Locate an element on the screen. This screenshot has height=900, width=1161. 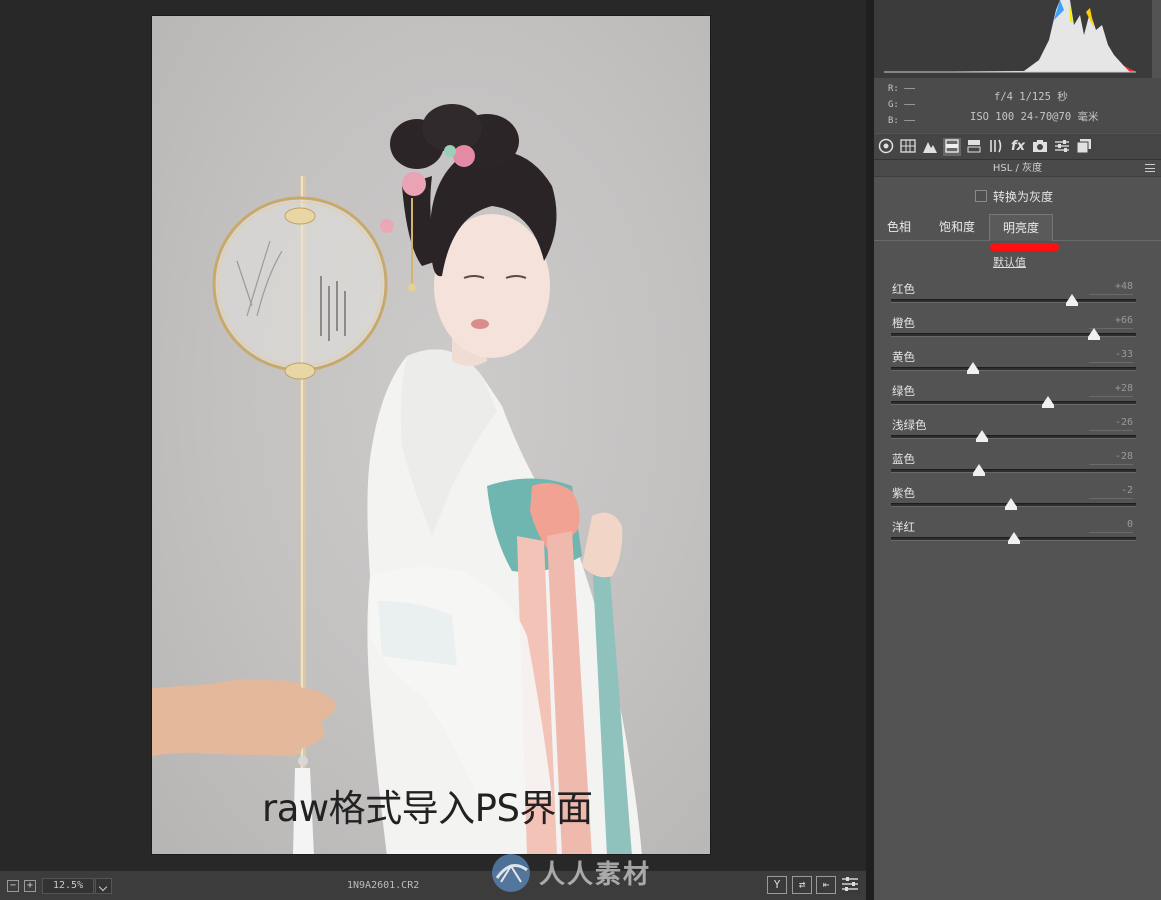
sliders-icon is located at coordinates (850, 884).